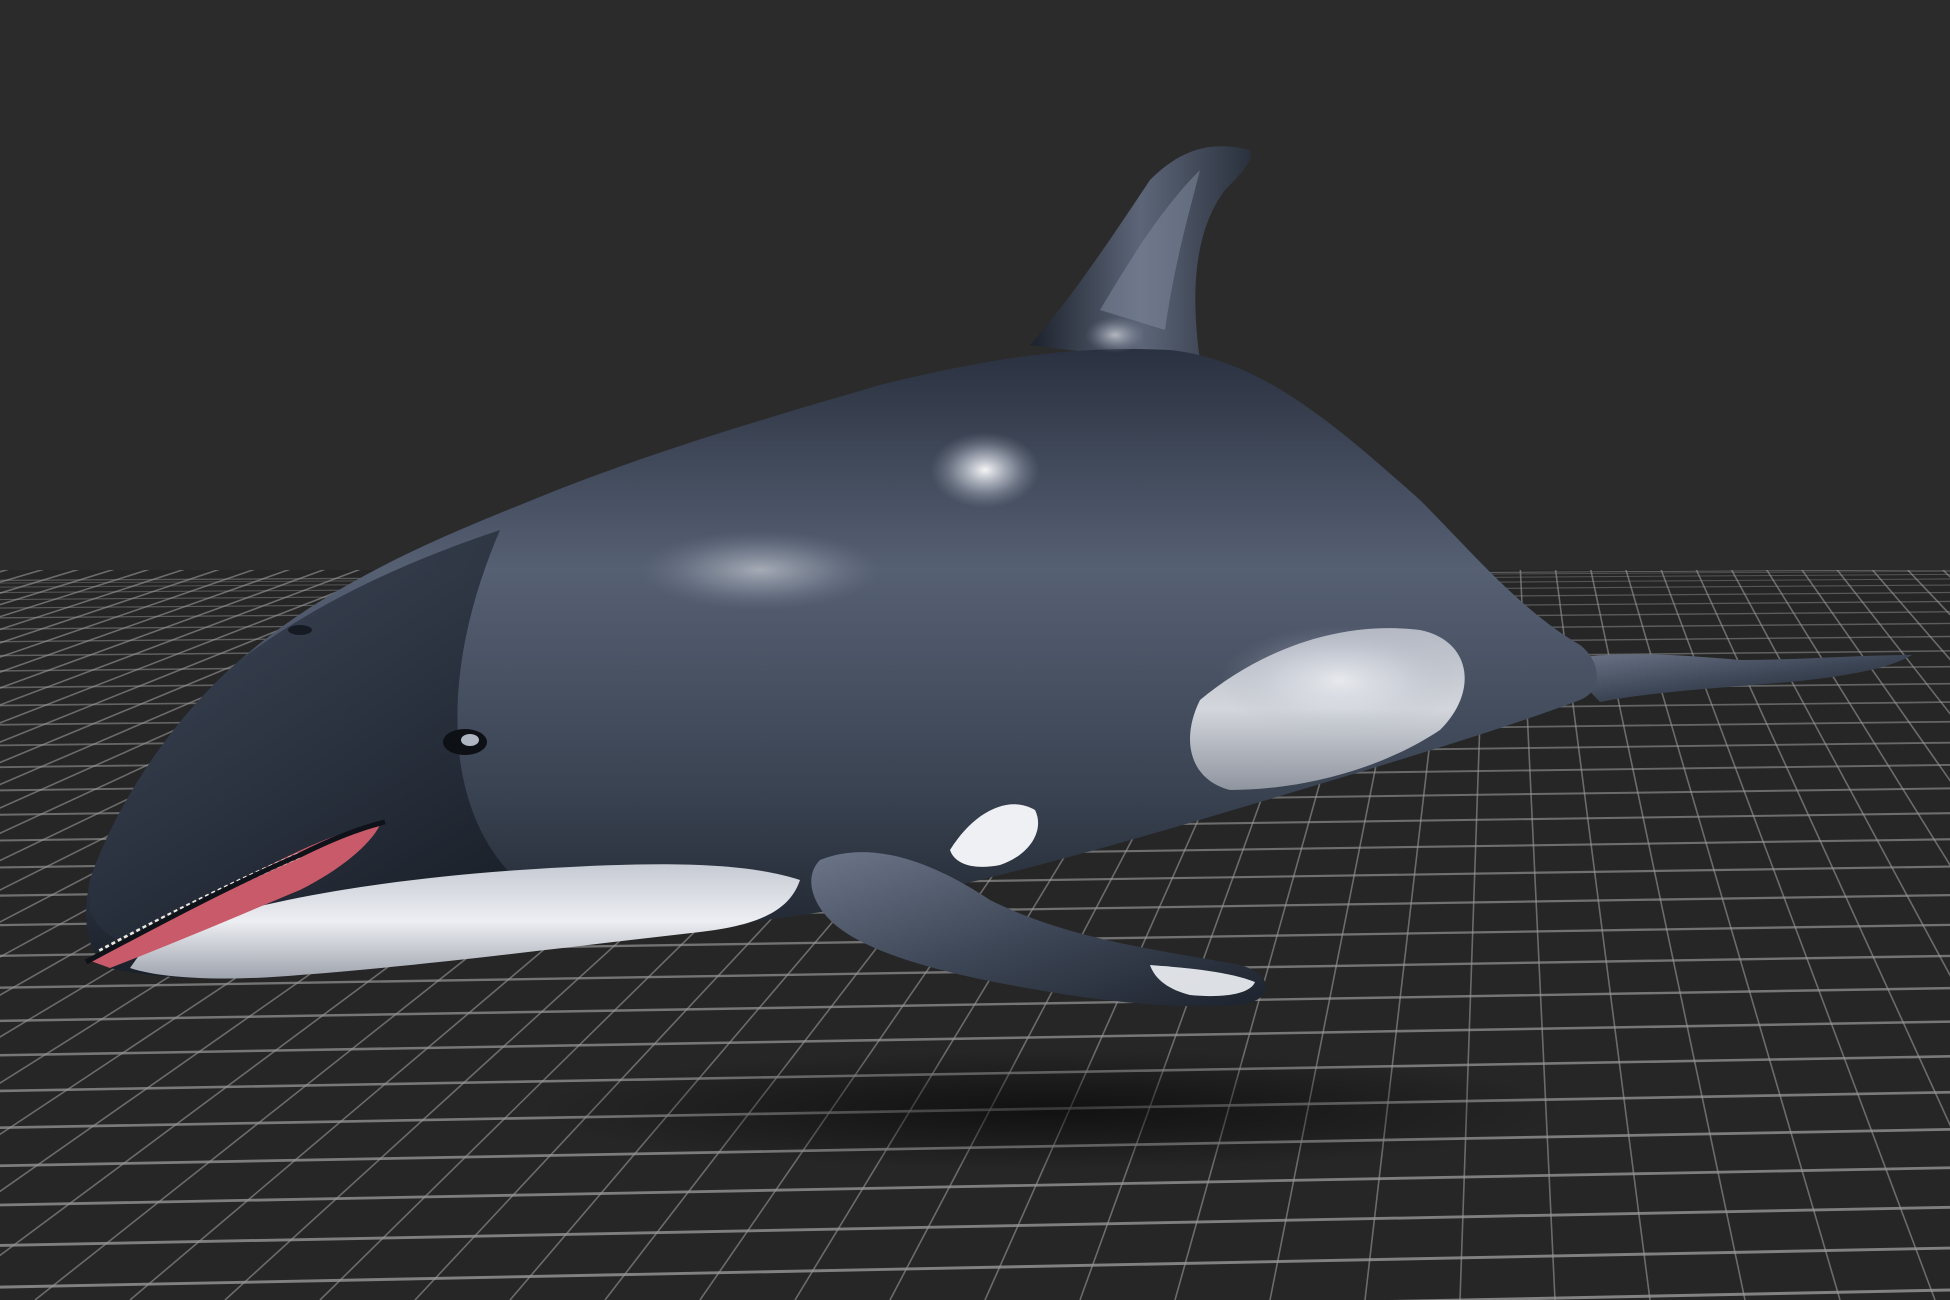 This screenshot has height=1300, width=1950. Describe the element at coordinates (1115, 335) in the screenshot. I see `fin-base-highlight` at that location.